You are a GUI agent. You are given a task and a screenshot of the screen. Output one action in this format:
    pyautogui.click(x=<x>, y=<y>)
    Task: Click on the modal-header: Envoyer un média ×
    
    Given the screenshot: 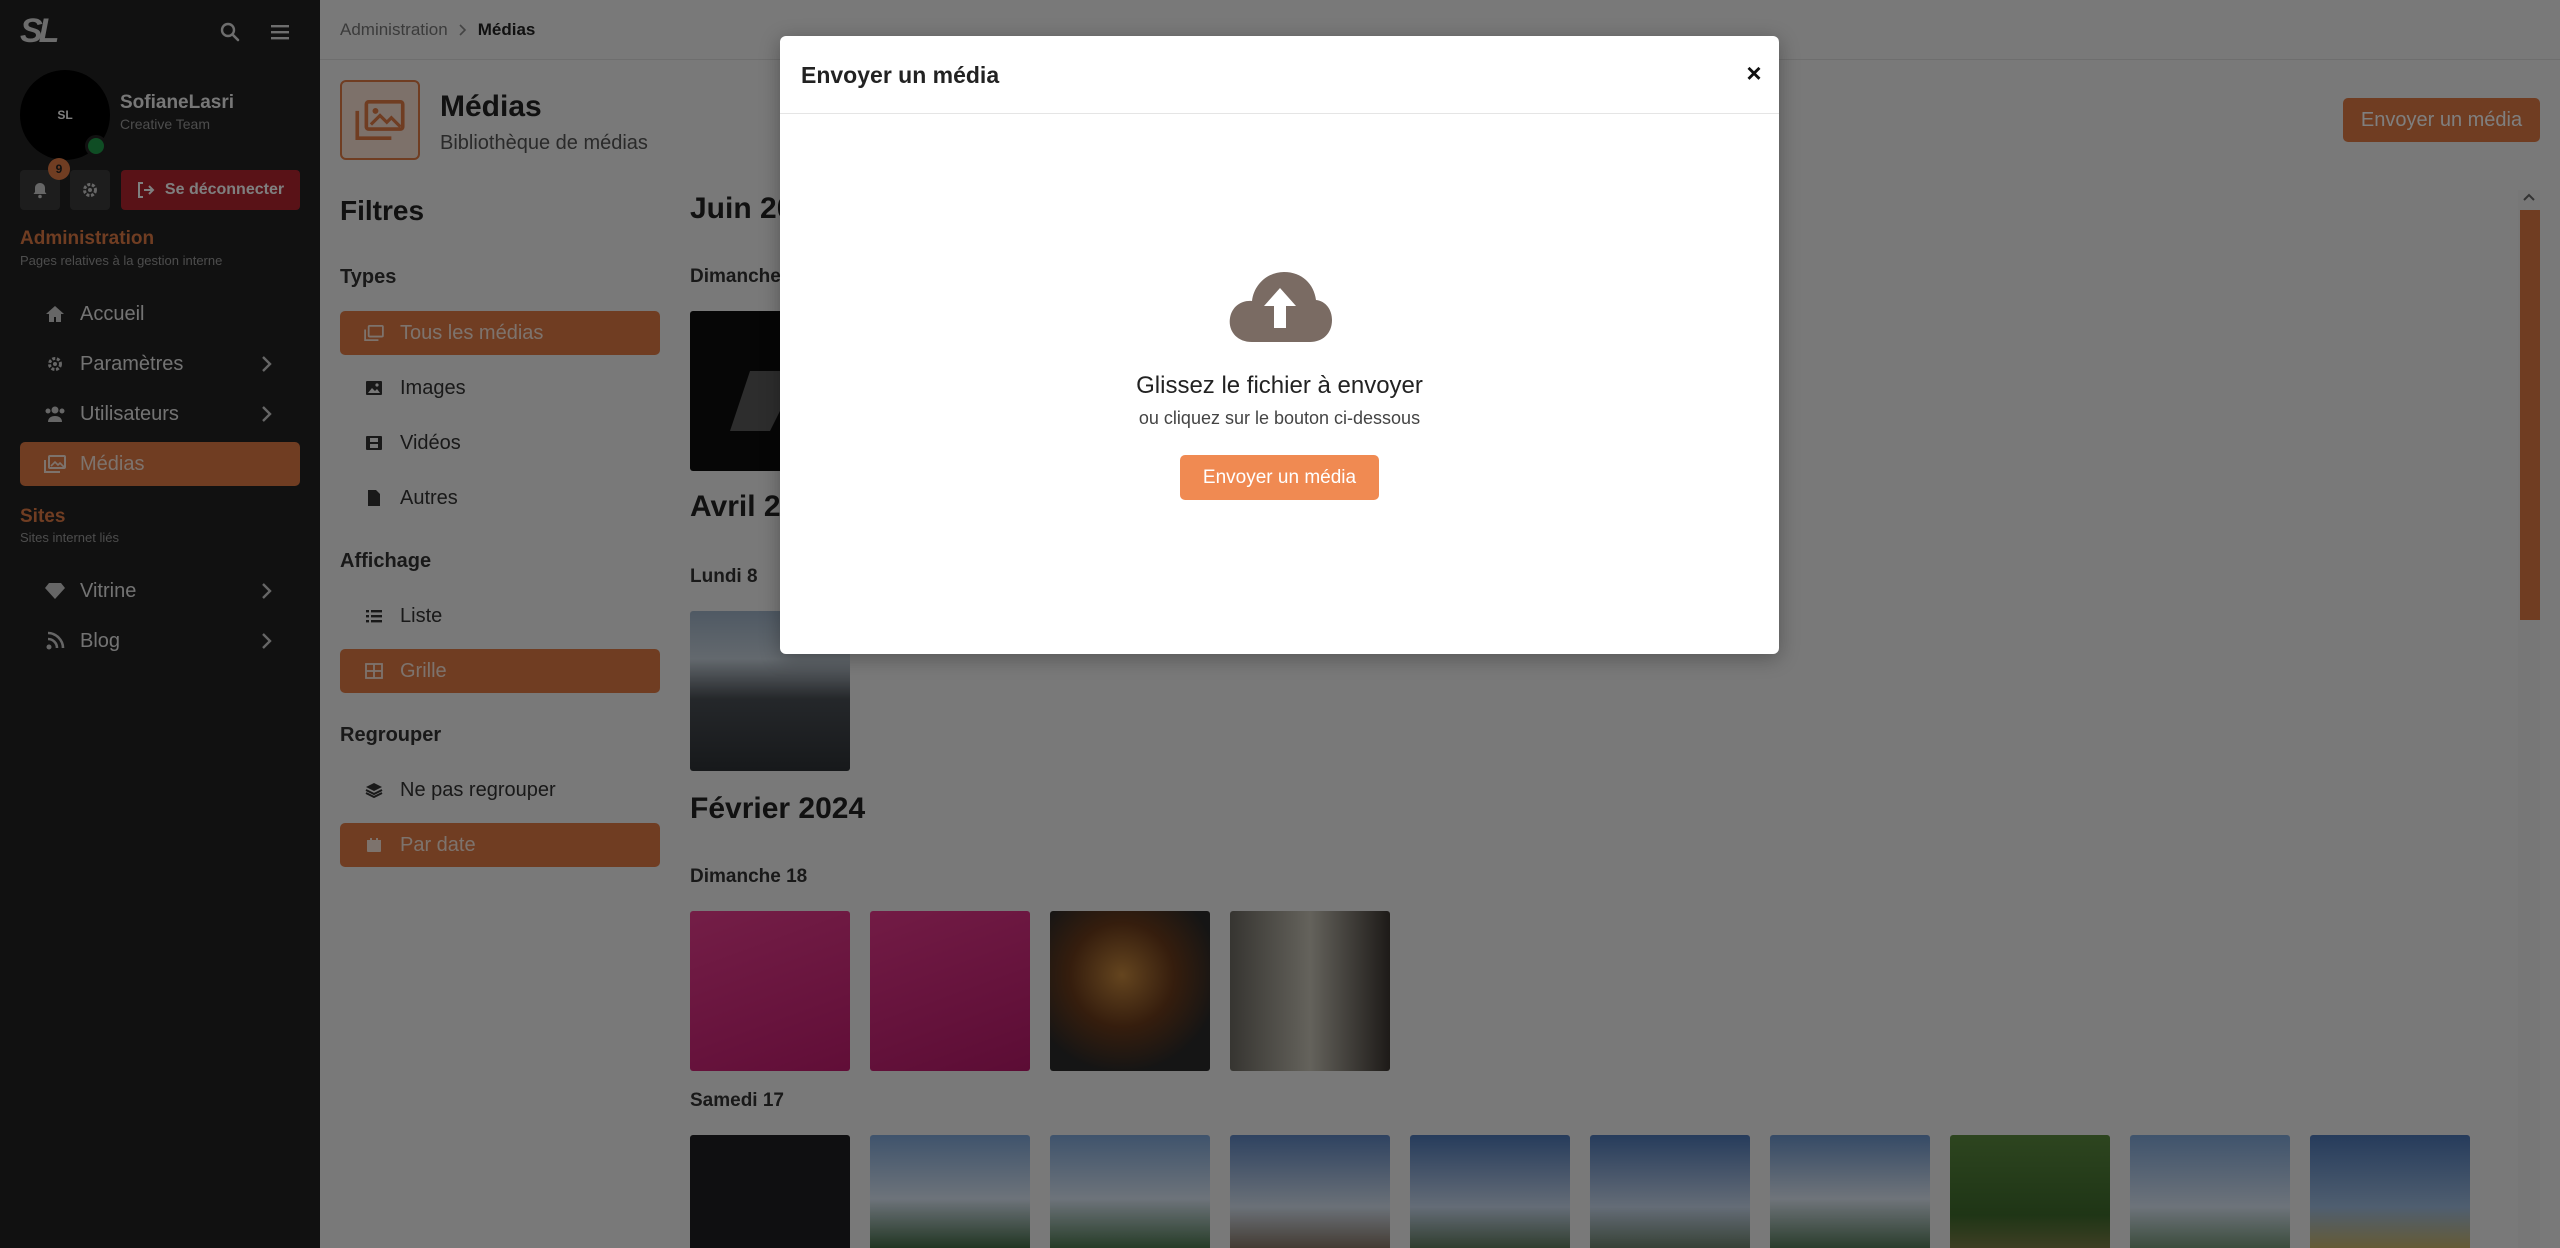 What is the action you would take?
    pyautogui.click(x=1279, y=75)
    